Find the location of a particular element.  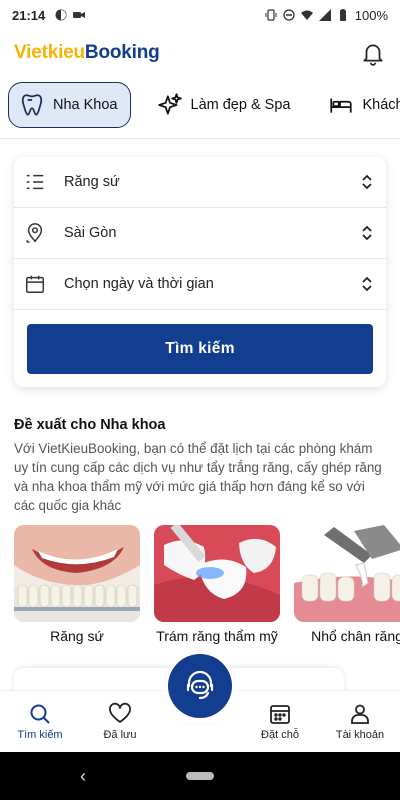

status-time: 21:14 is located at coordinates (29, 15).